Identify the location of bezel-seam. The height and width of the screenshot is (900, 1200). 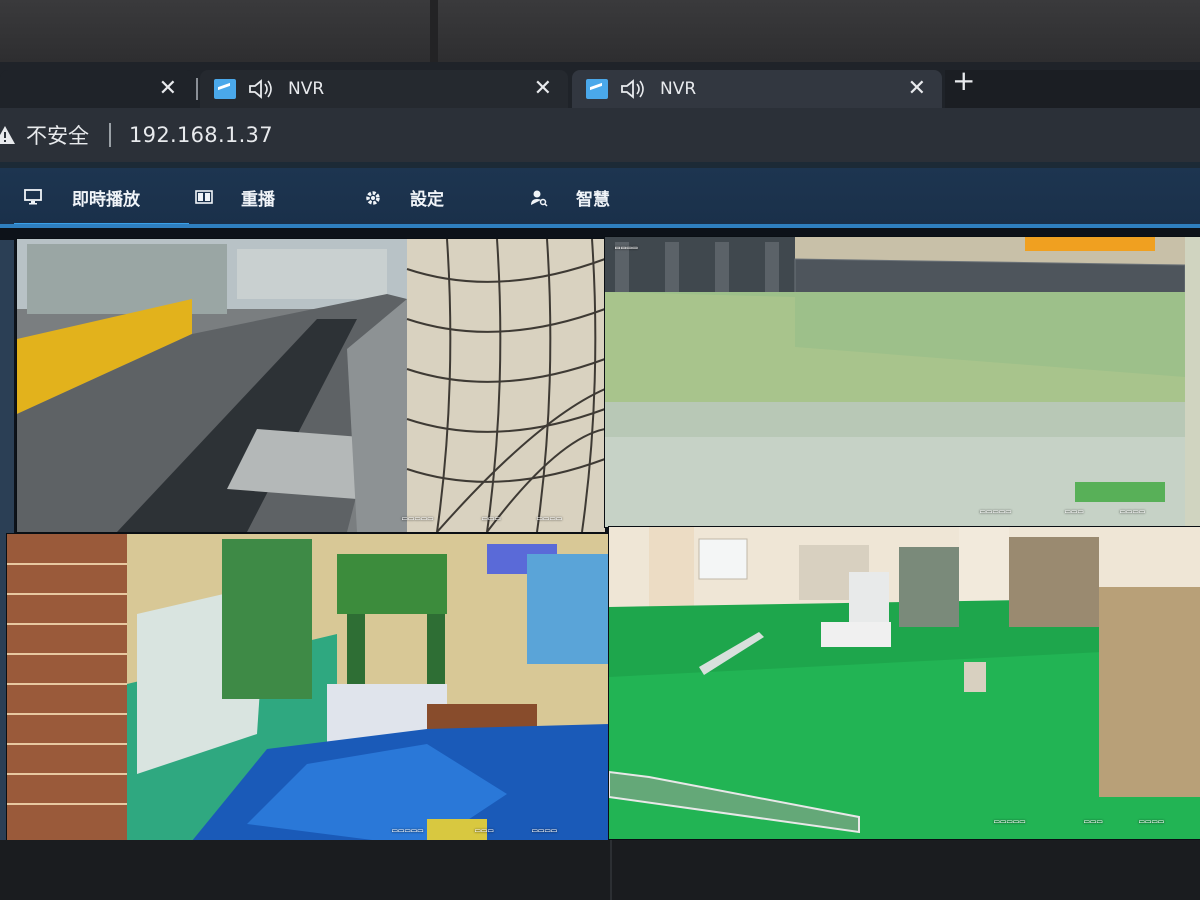
(434, 31).